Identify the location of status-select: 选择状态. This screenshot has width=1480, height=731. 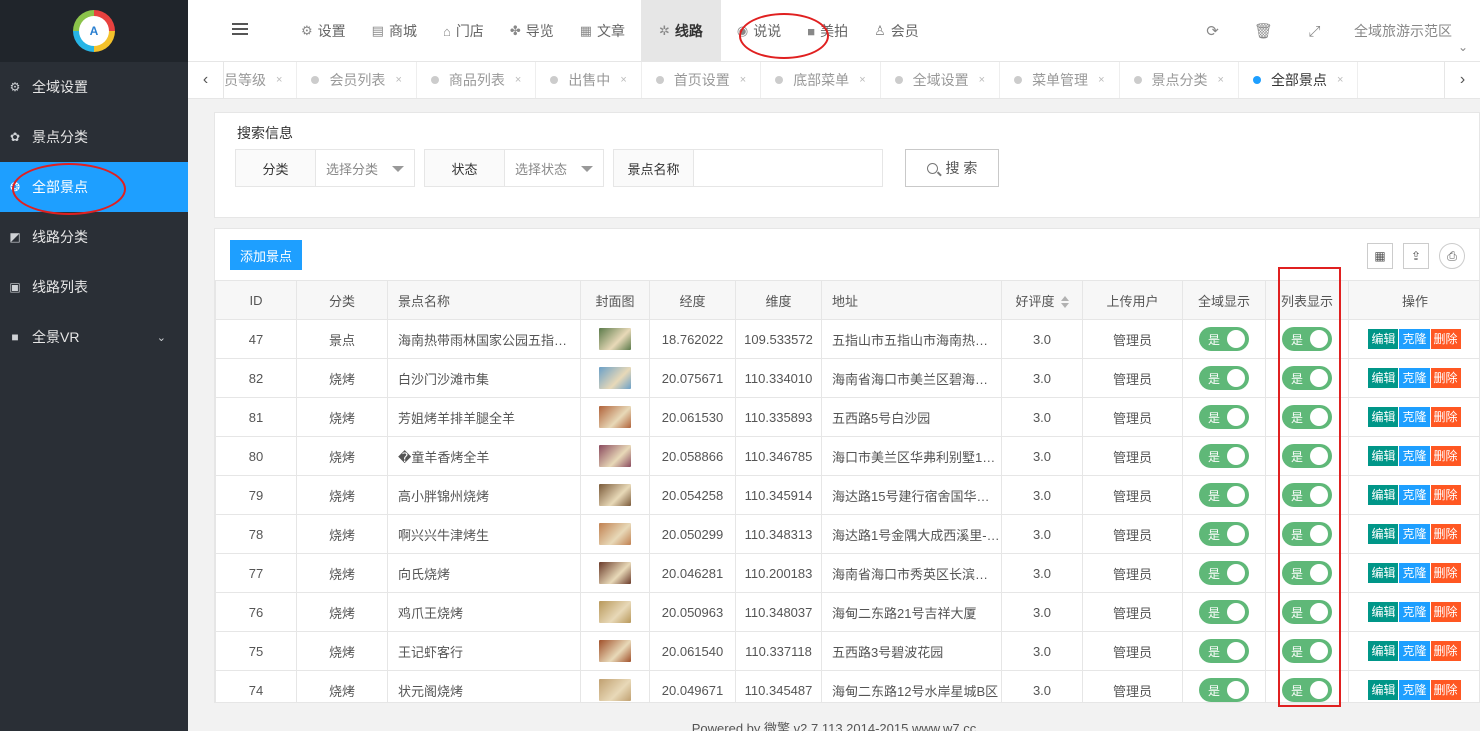
(554, 168).